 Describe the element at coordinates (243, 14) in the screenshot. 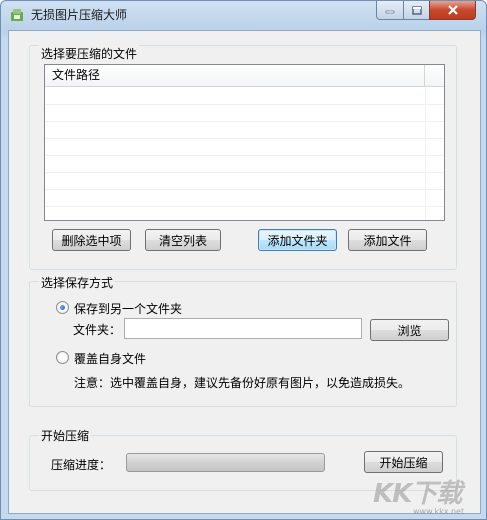

I see `title-bar: 无损图片压缩大师` at that location.